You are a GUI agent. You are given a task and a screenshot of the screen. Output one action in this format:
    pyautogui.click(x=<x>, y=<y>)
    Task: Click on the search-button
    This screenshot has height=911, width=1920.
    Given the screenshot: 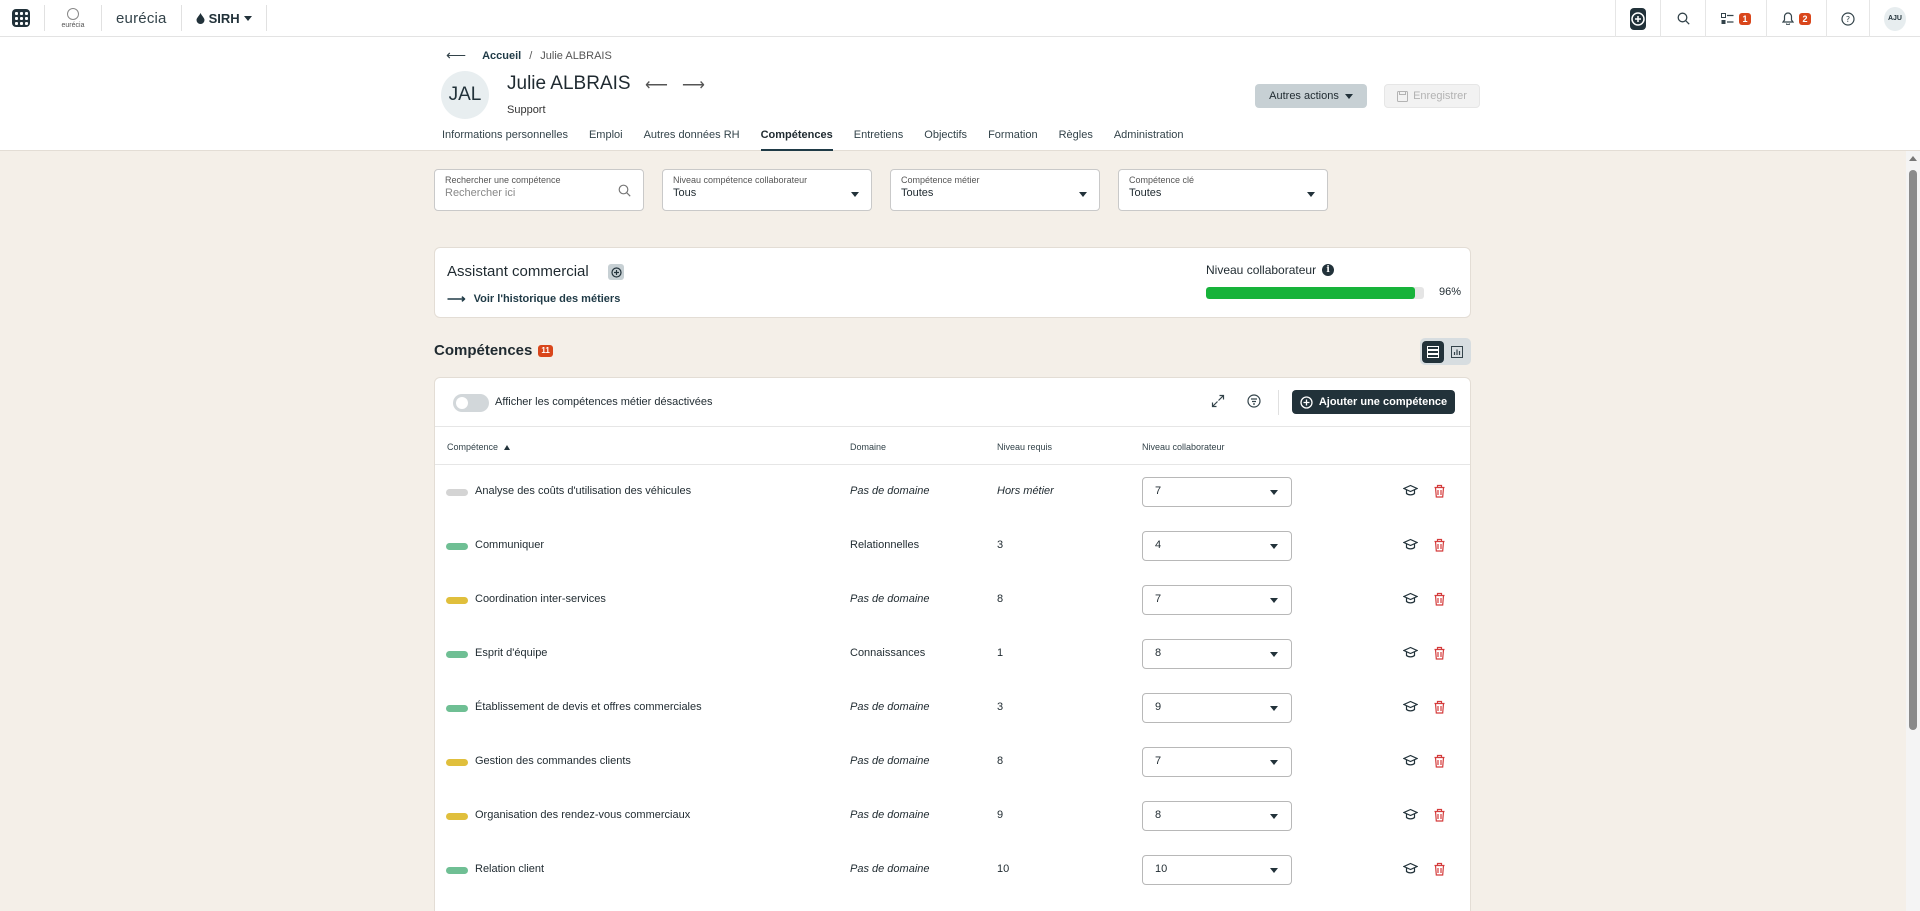 What is the action you would take?
    pyautogui.click(x=1682, y=18)
    